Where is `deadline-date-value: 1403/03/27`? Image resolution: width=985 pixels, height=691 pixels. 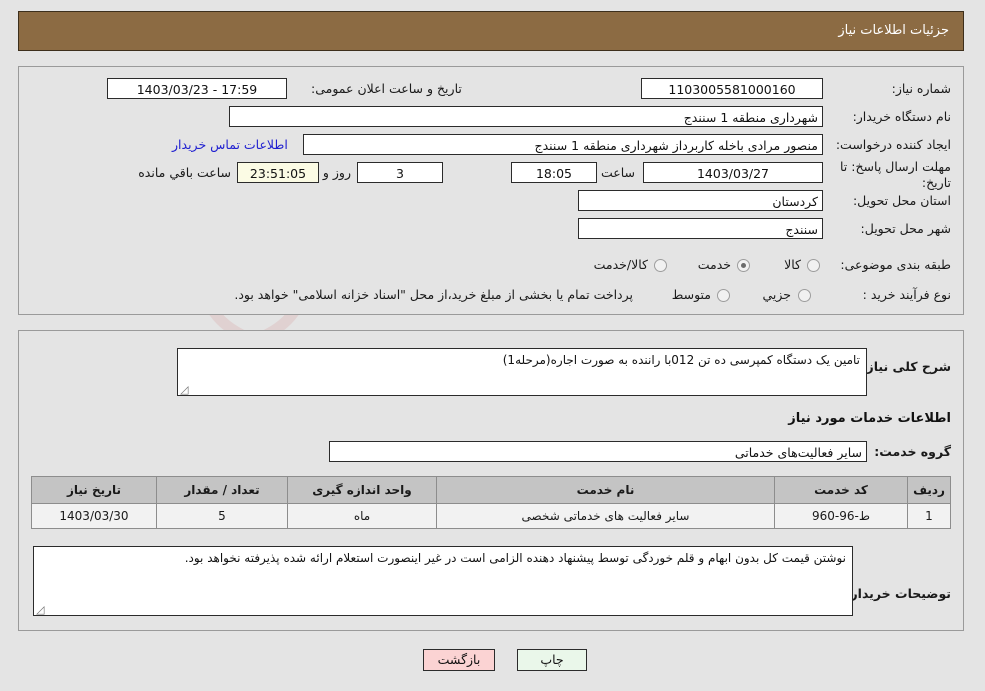 deadline-date-value: 1403/03/27 is located at coordinates (733, 172).